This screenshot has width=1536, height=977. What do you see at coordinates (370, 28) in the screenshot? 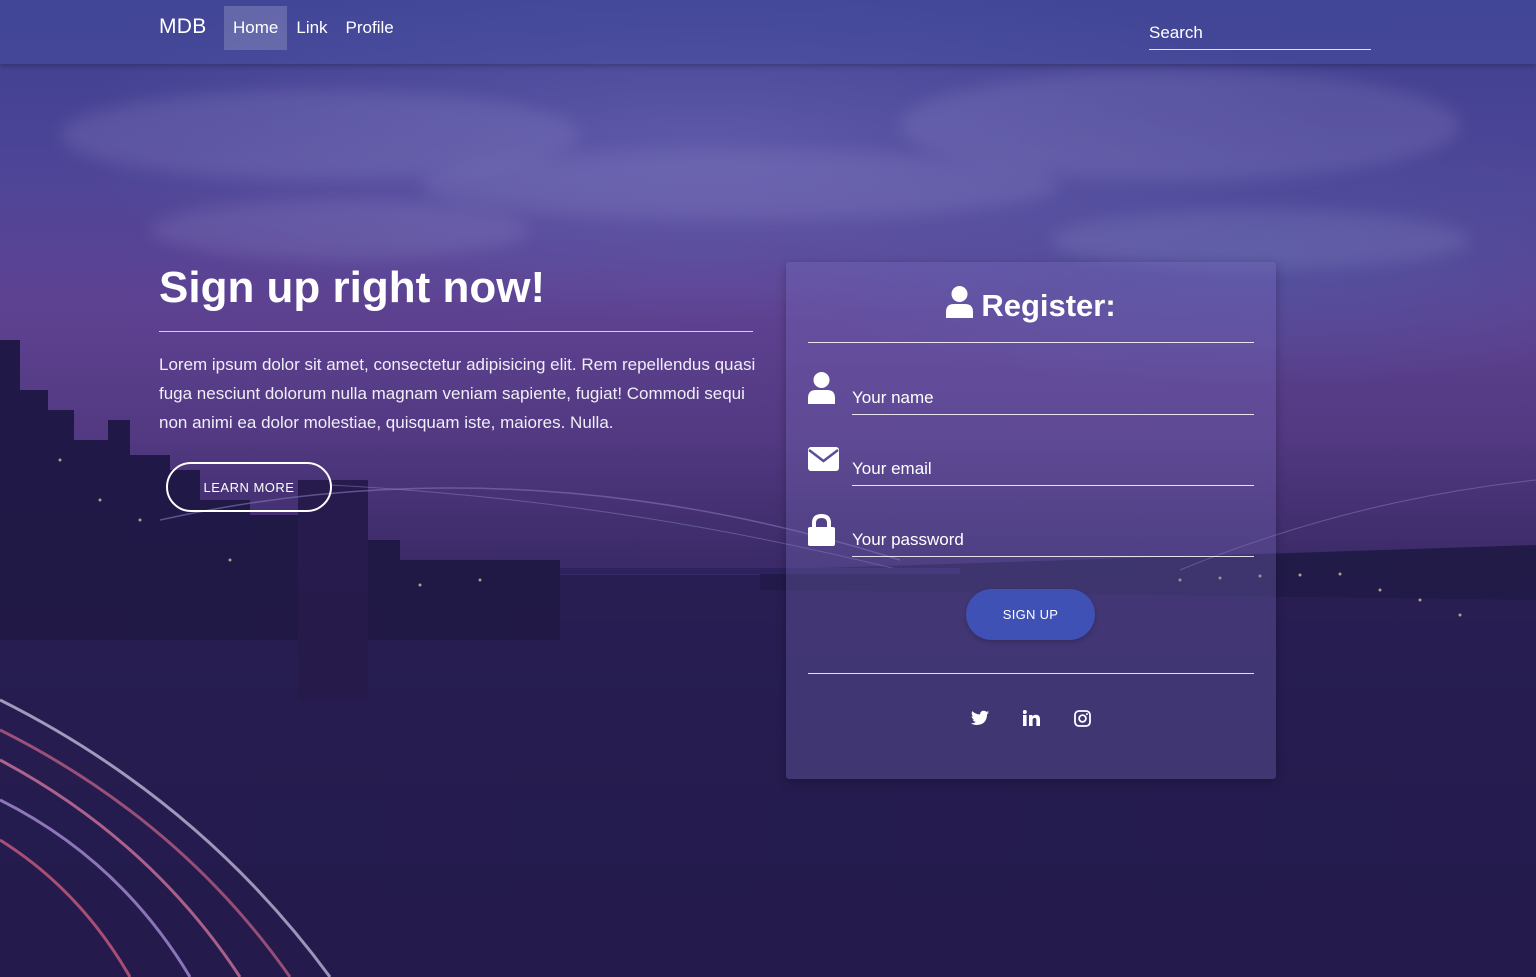
I see `nav-link-profile: Profile` at bounding box center [370, 28].